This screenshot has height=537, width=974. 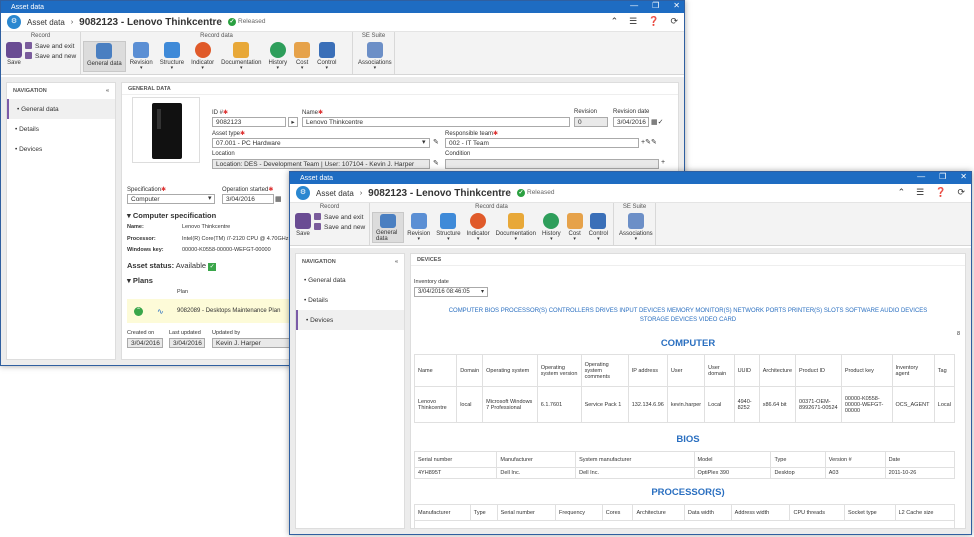 What do you see at coordinates (171, 215) in the screenshot?
I see `spec-section-title: ▾ Computer specification` at bounding box center [171, 215].